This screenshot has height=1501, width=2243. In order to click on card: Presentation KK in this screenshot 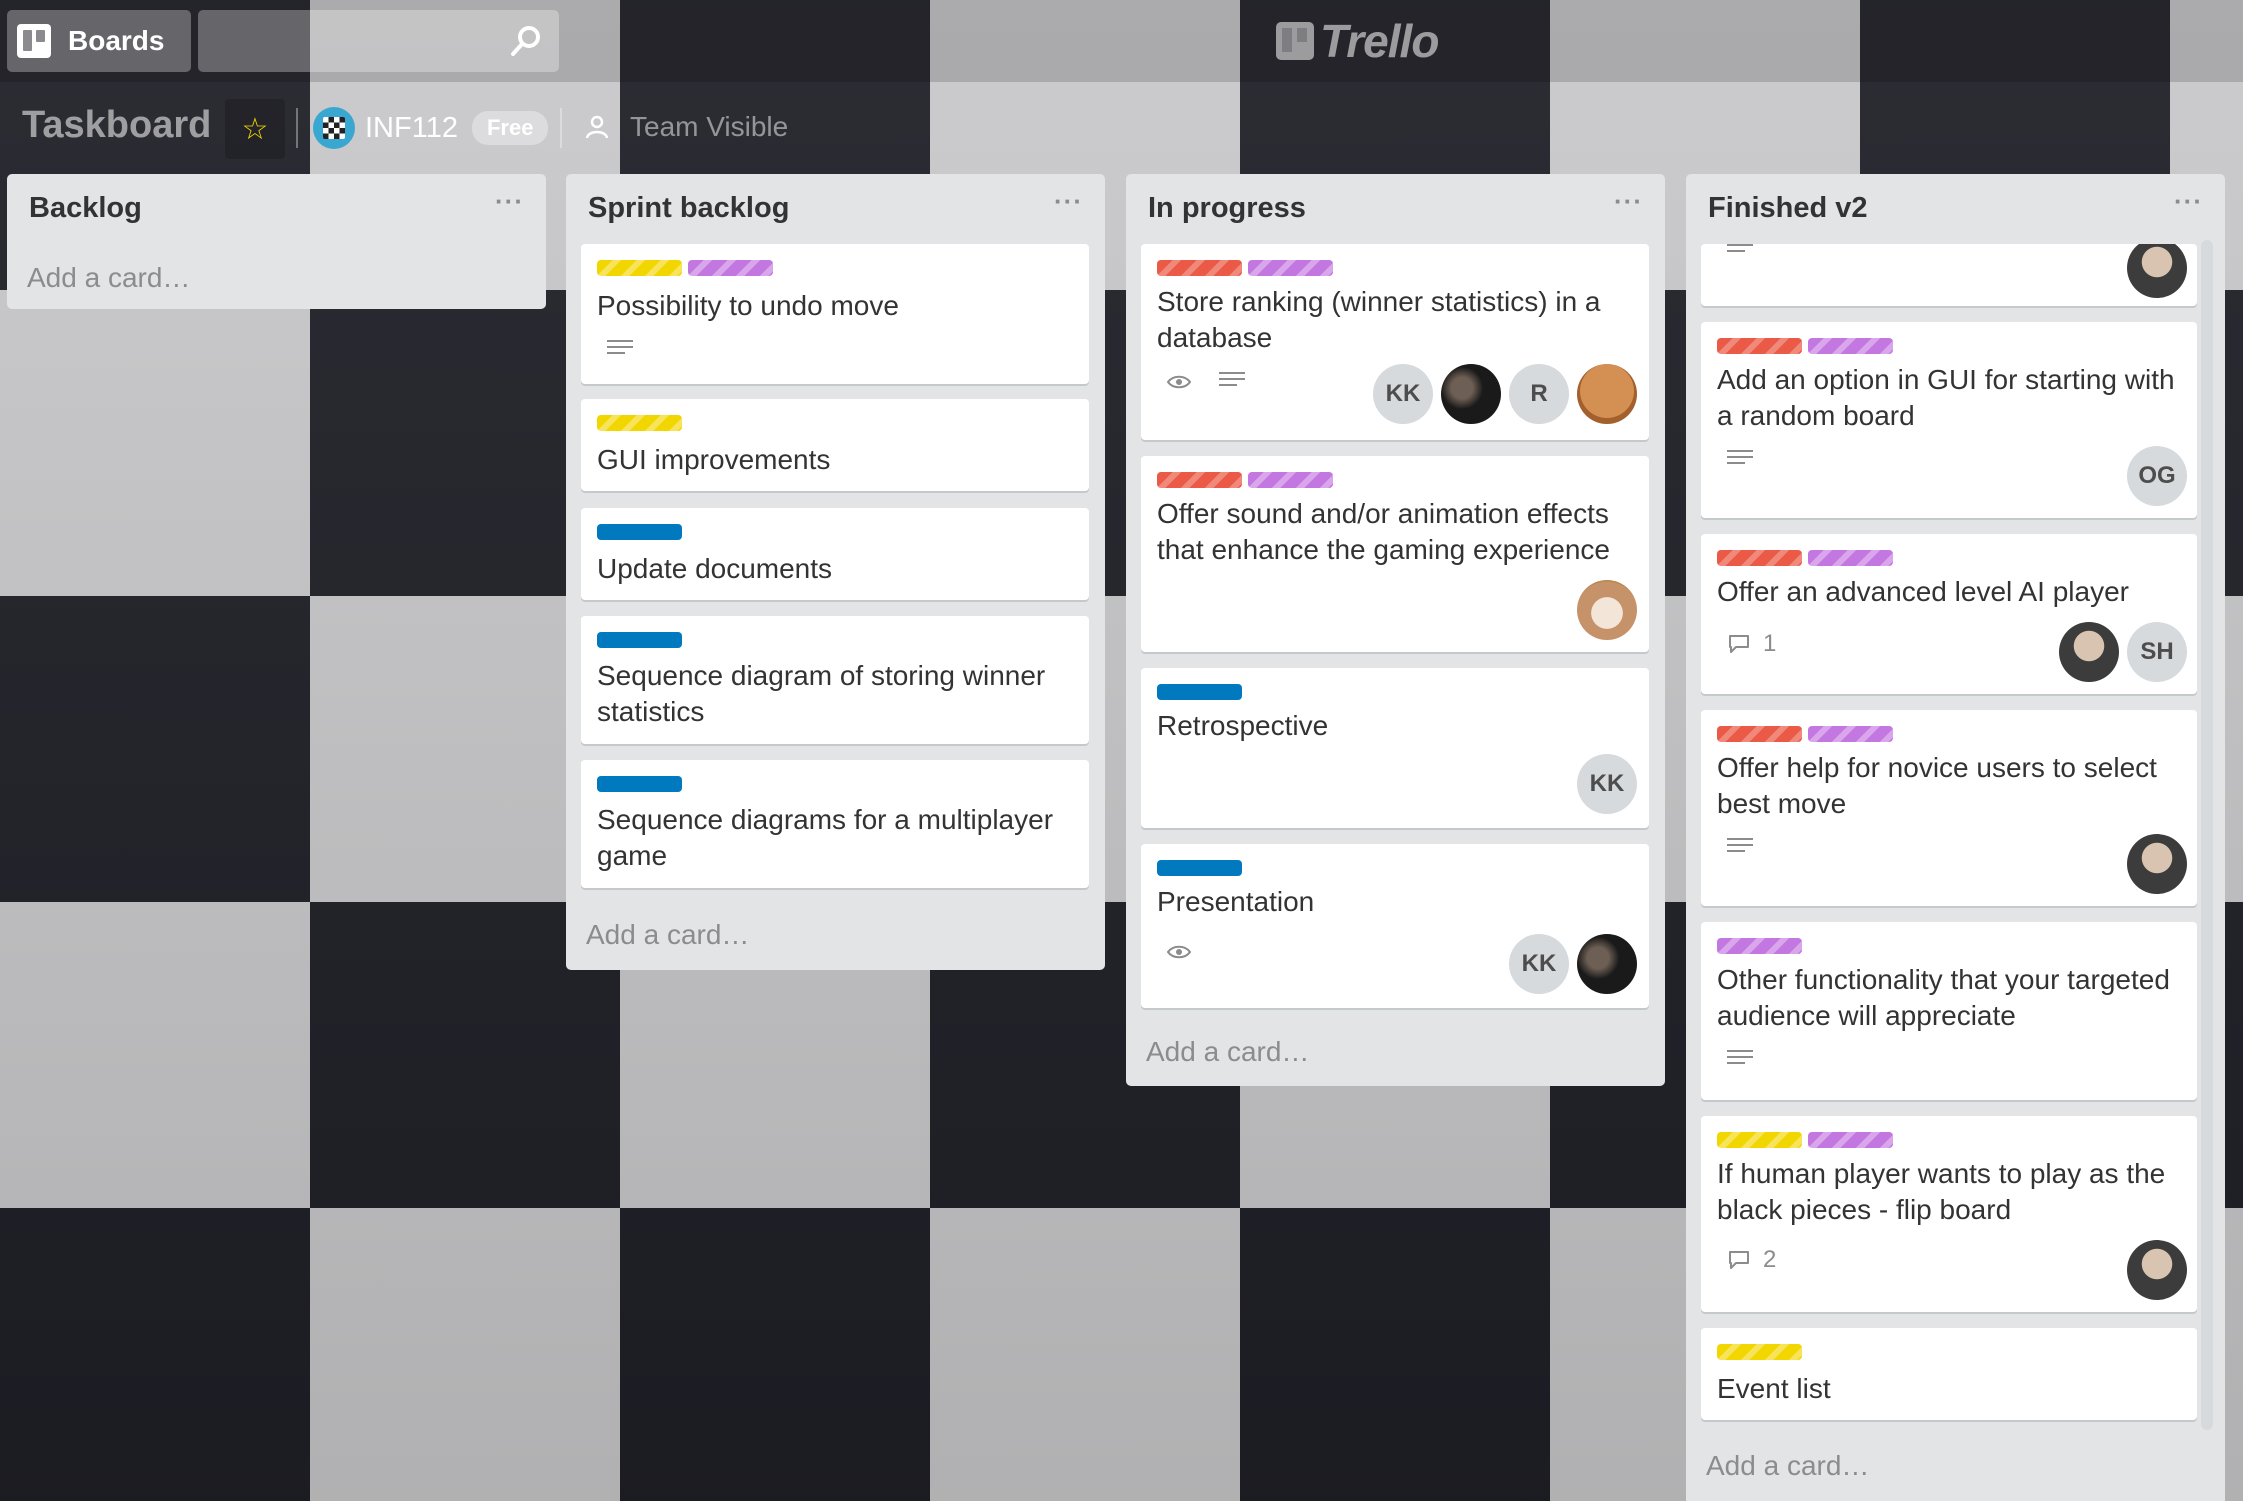, I will do `click(1395, 926)`.